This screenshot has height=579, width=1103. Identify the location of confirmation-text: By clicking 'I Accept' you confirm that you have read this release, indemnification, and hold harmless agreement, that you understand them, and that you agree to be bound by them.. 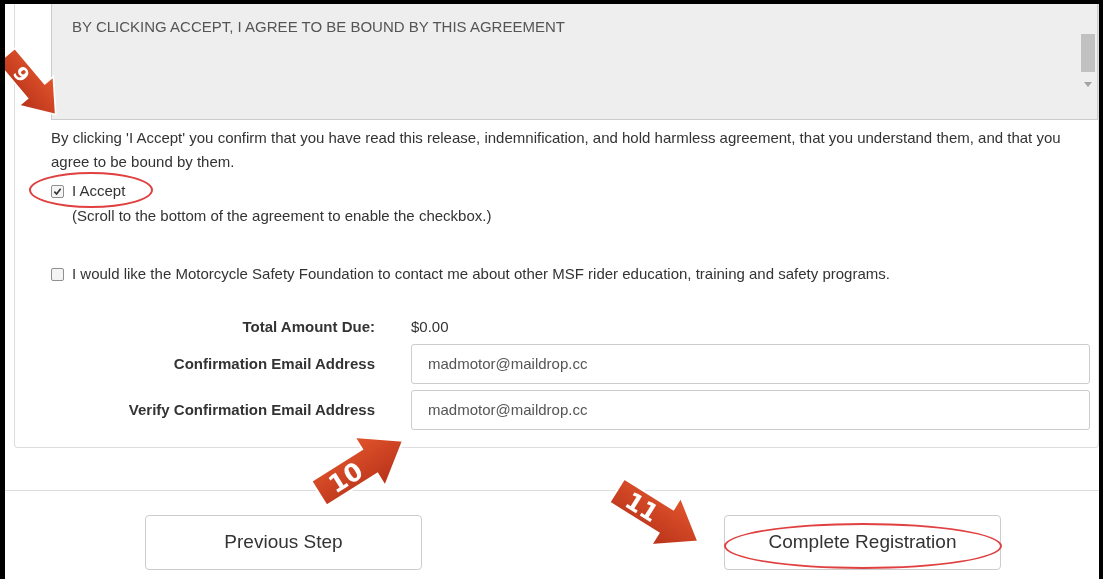
(556, 150).